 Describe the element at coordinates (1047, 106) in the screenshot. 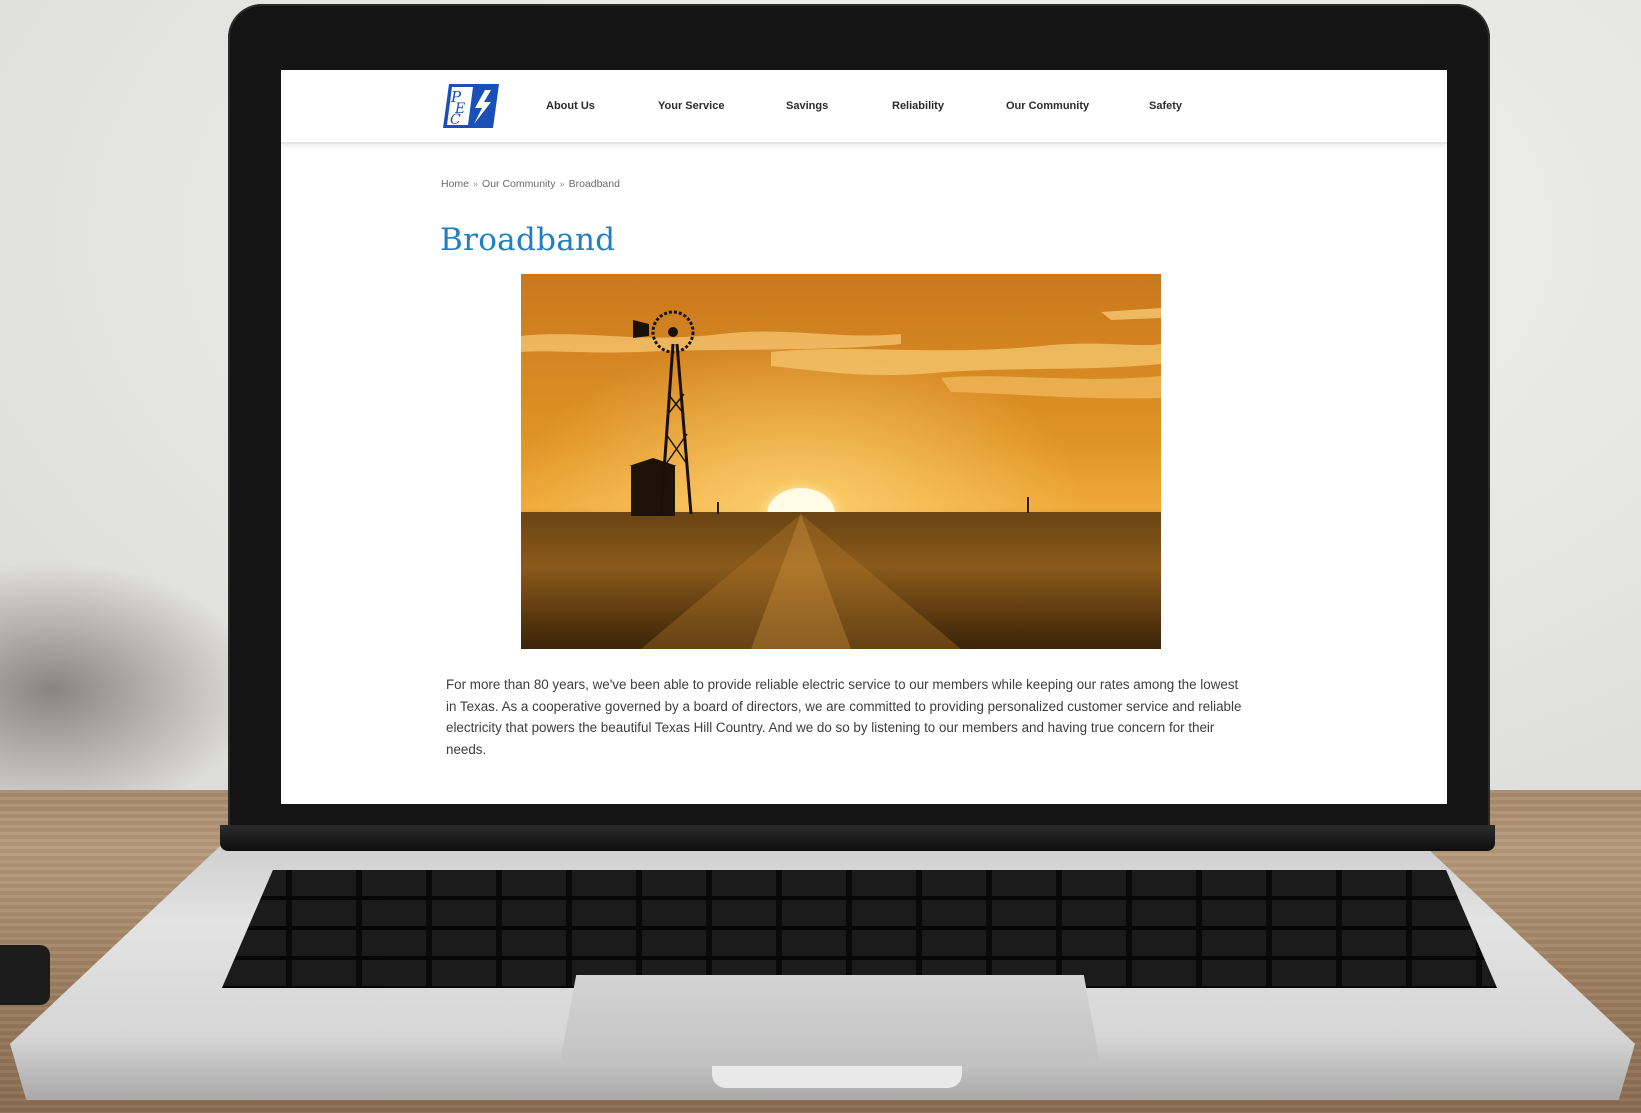

I see `nav-our-community: Our Community` at that location.